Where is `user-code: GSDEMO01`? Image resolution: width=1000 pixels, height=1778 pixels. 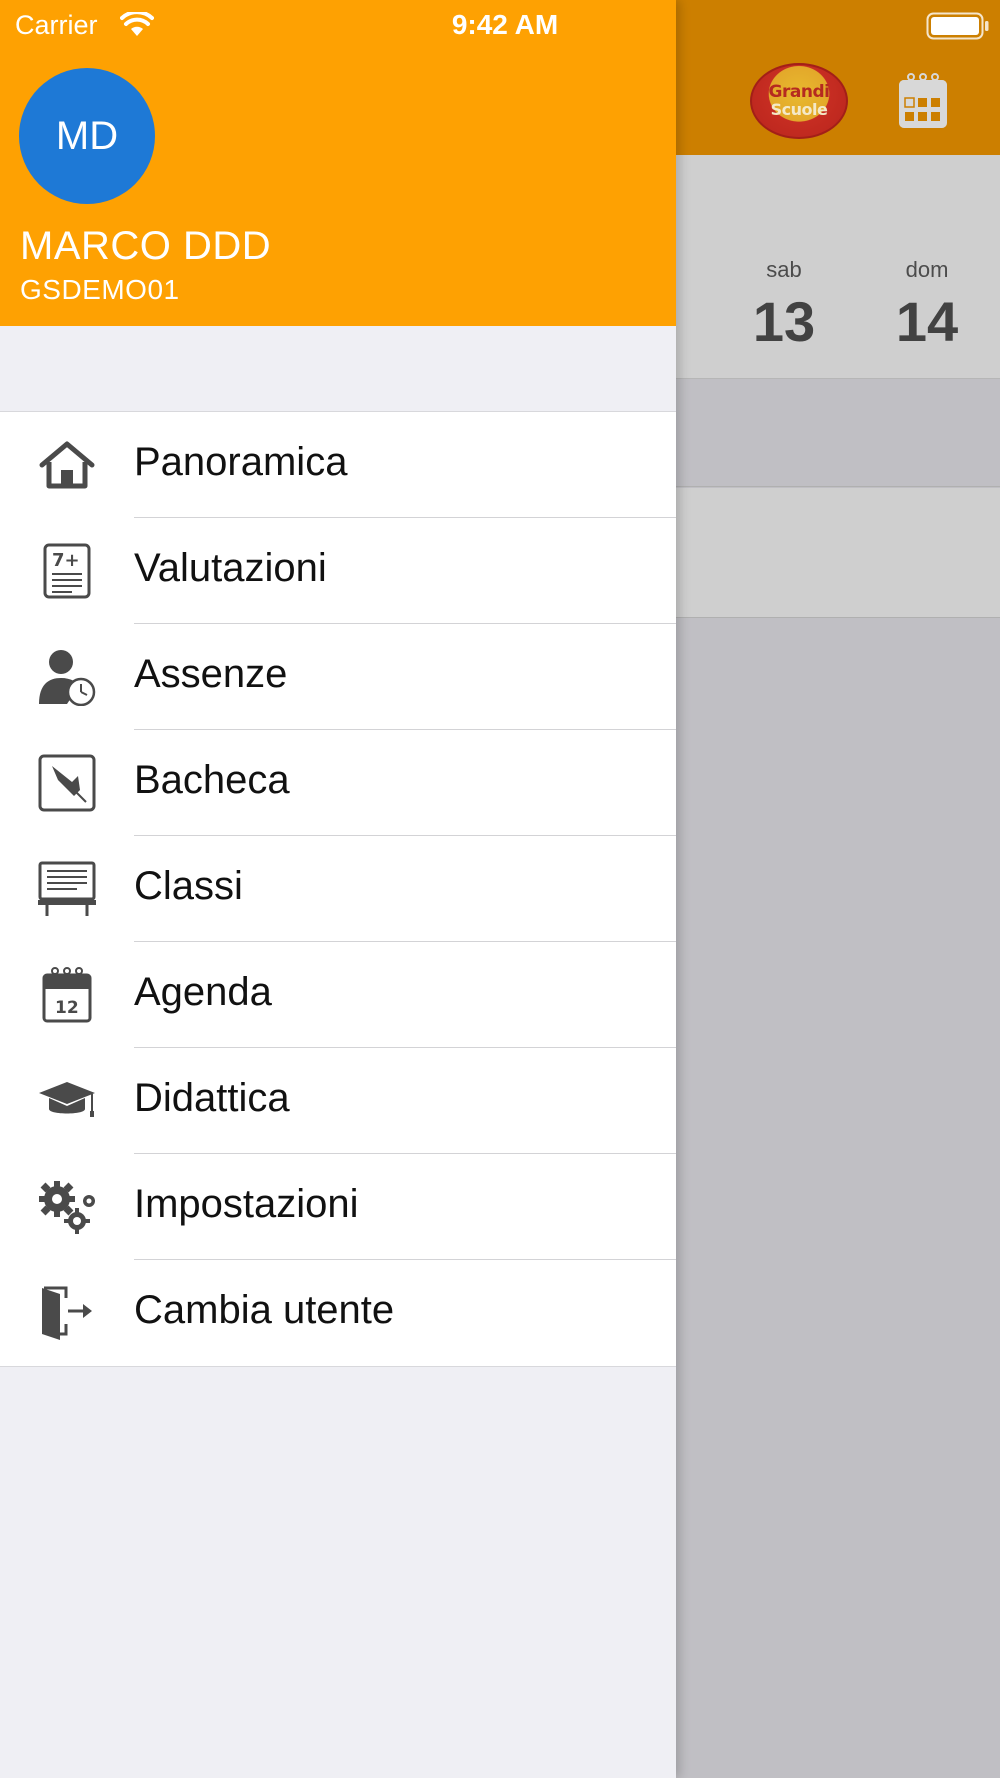 user-code: GSDEMO01 is located at coordinates (100, 289).